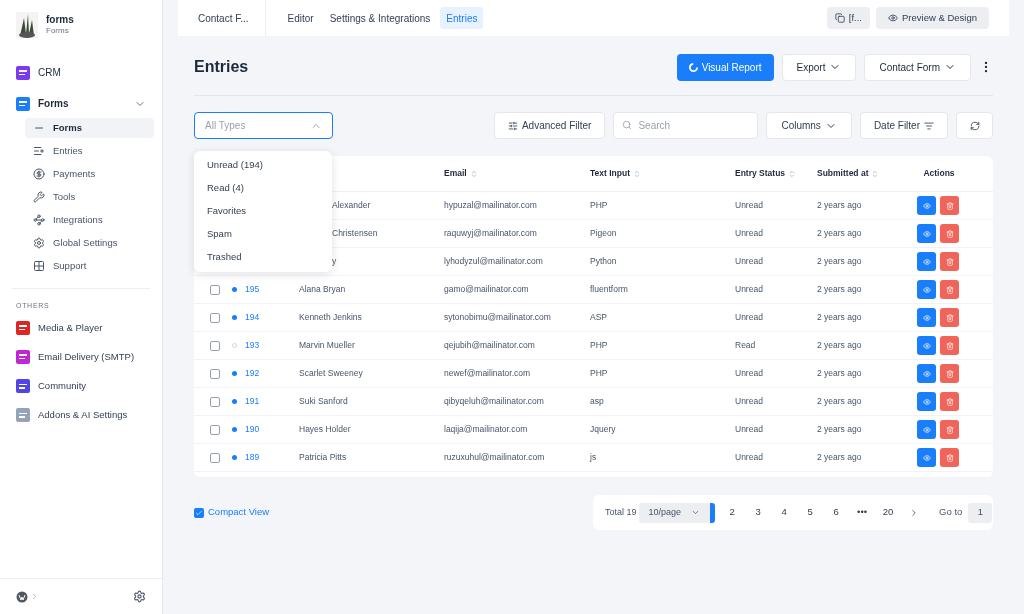 The width and height of the screenshot is (1024, 614). Describe the element at coordinates (917, 67) in the screenshot. I see `form-select: Contact Form` at that location.